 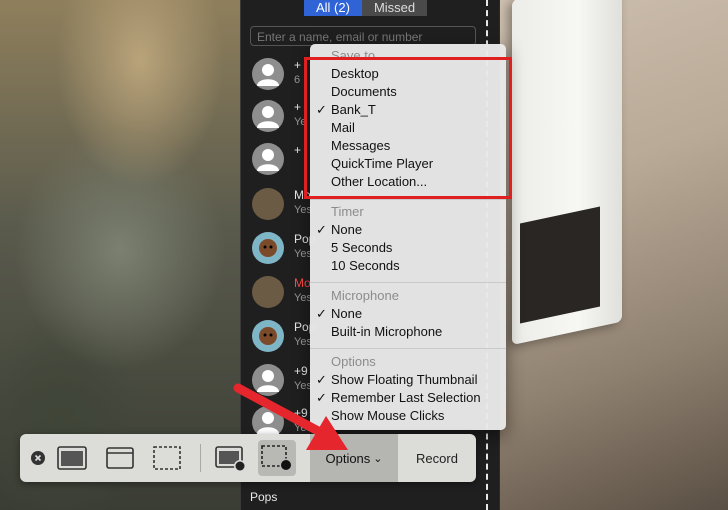 I want to click on menu-item-10-seconds: 10 Seconds, so click(x=365, y=265).